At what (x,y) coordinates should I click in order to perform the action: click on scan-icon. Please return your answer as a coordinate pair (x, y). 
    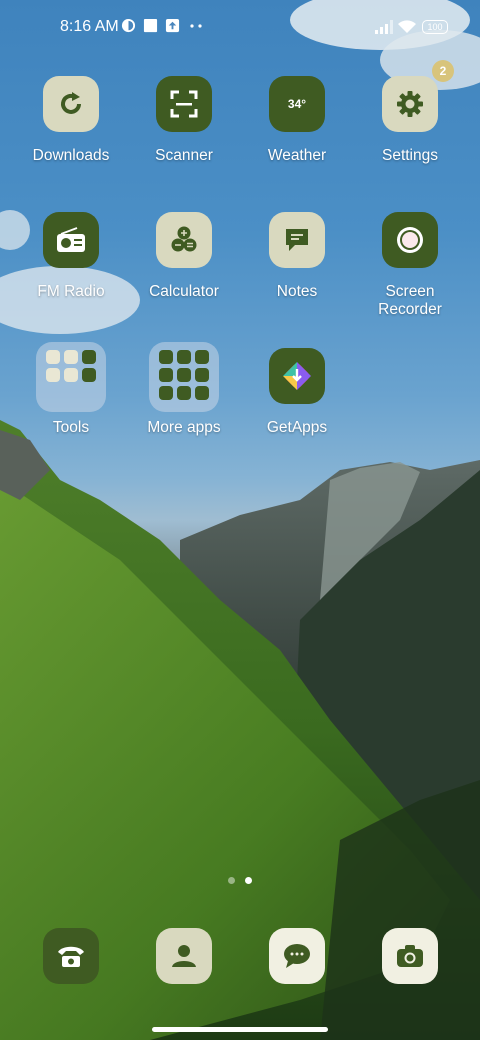
    Looking at the image, I should click on (184, 104).